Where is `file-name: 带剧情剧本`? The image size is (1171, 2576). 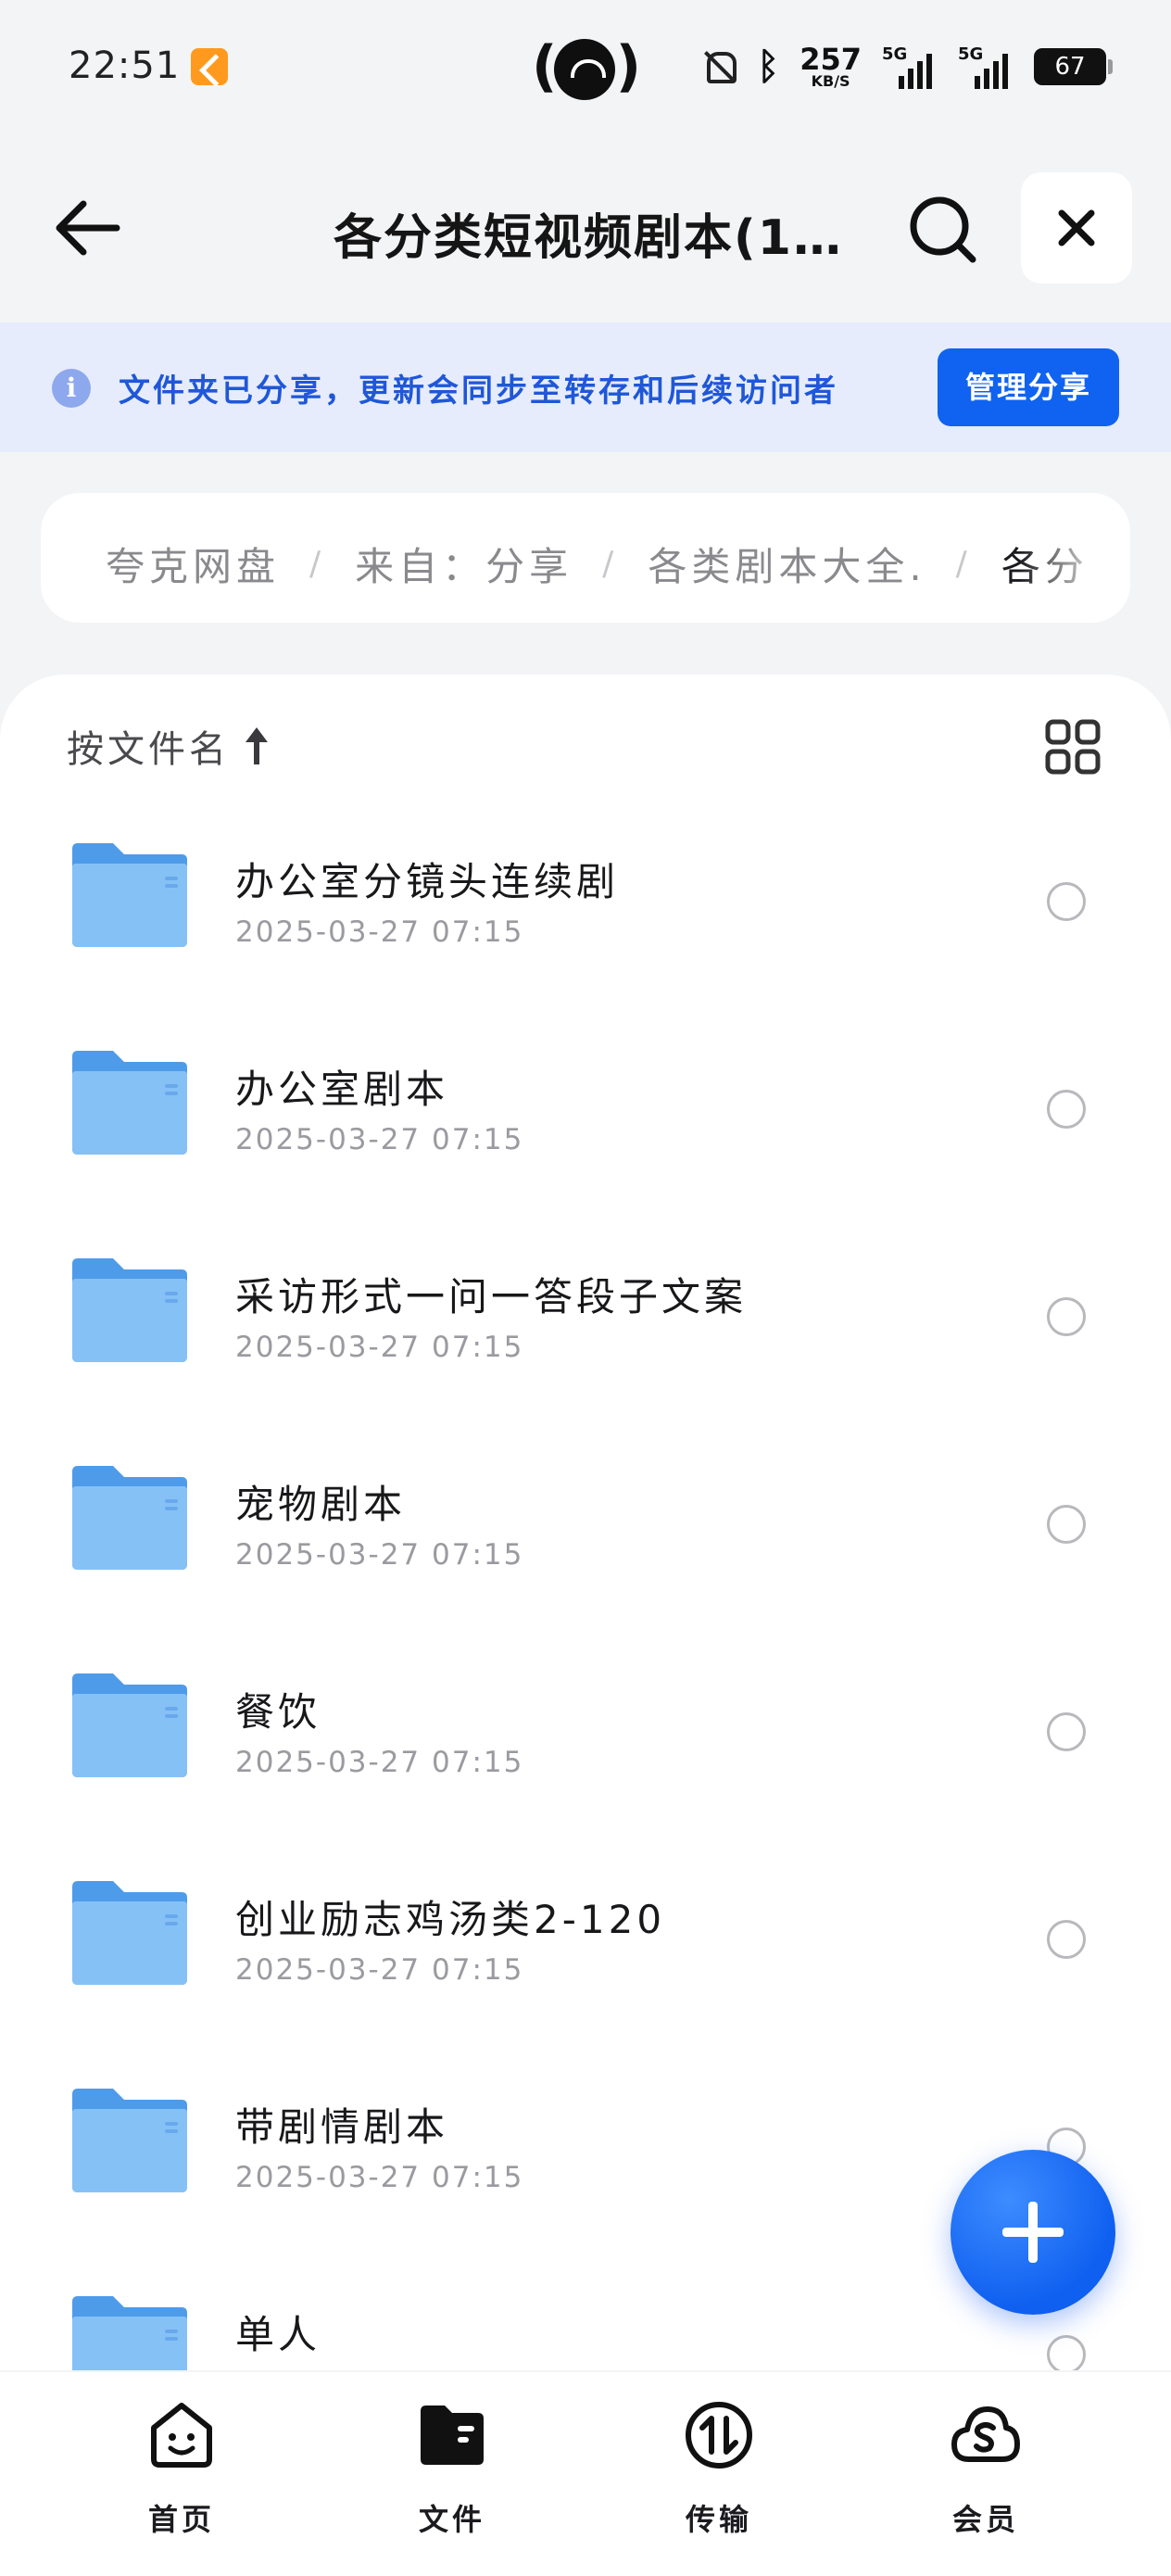 file-name: 带剧情剧本 is located at coordinates (342, 2127).